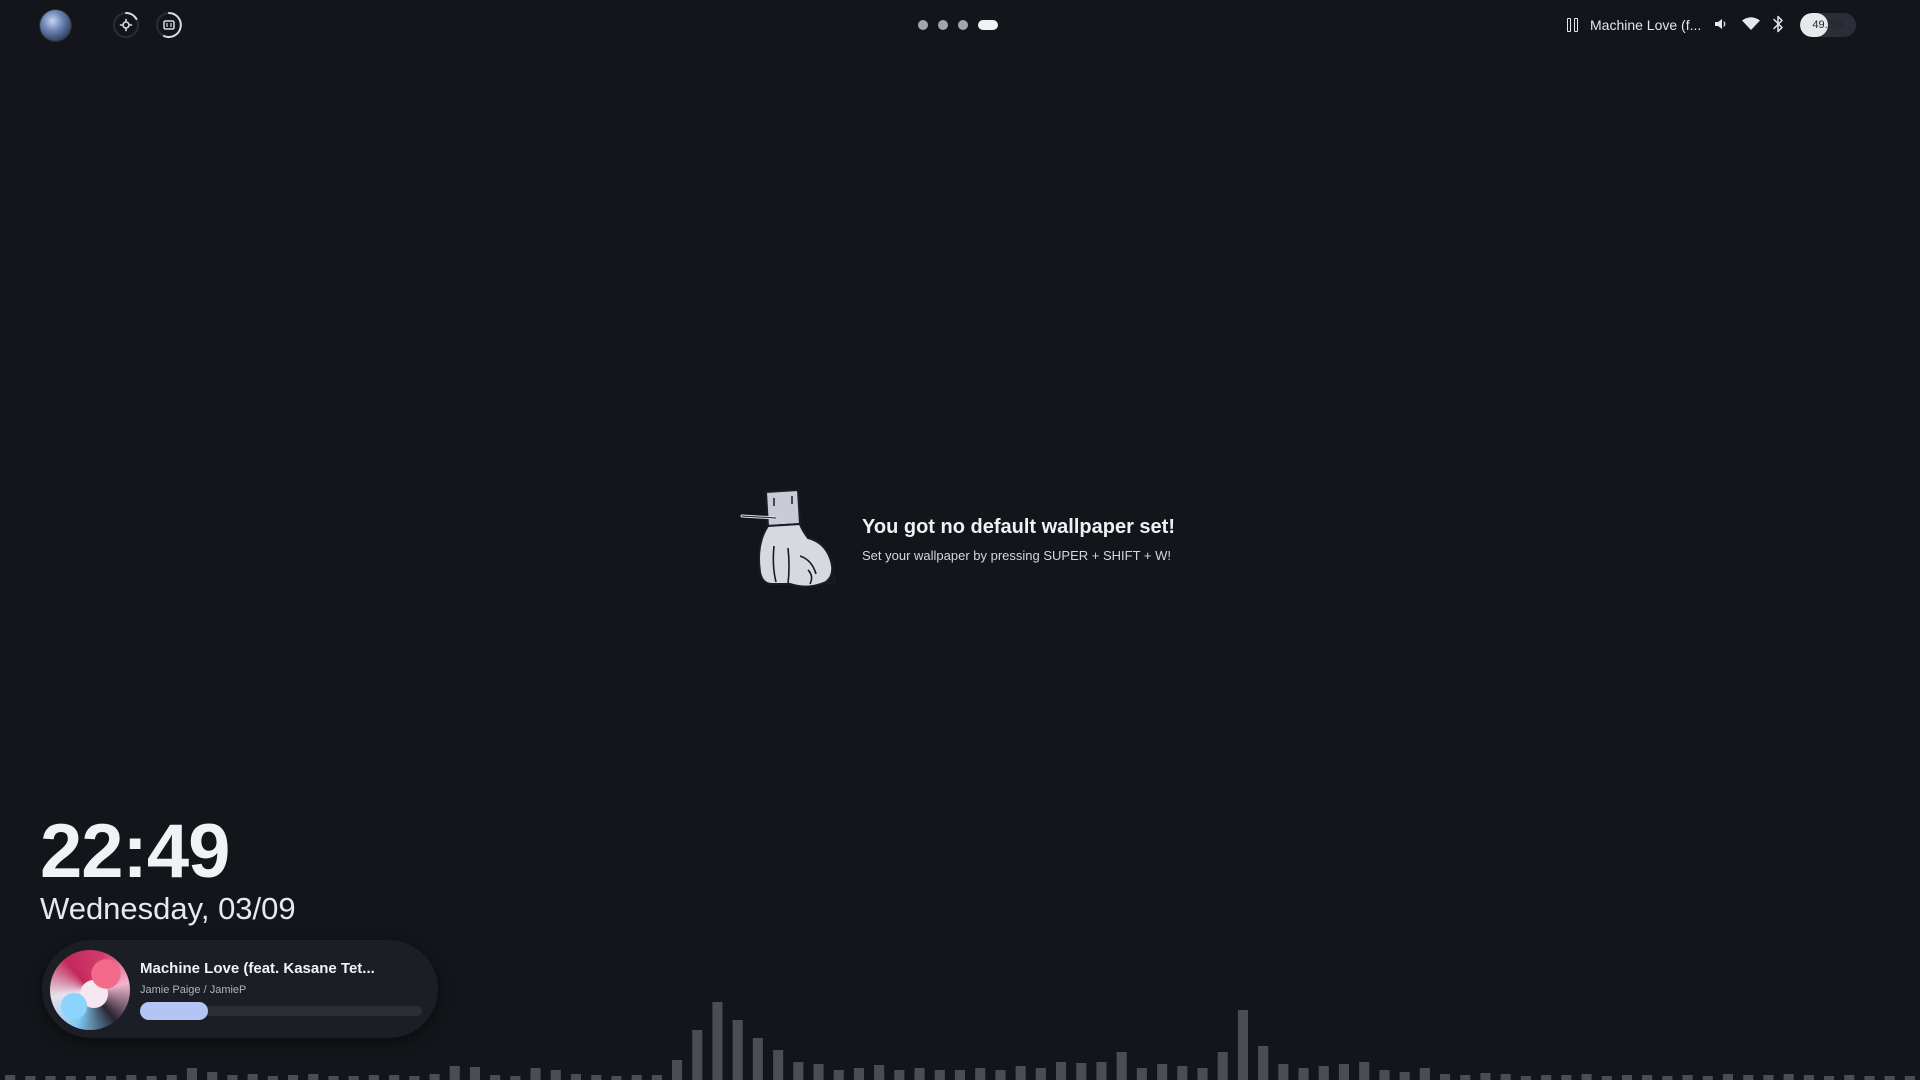  What do you see at coordinates (1751, 24) in the screenshot?
I see `wifi-icon` at bounding box center [1751, 24].